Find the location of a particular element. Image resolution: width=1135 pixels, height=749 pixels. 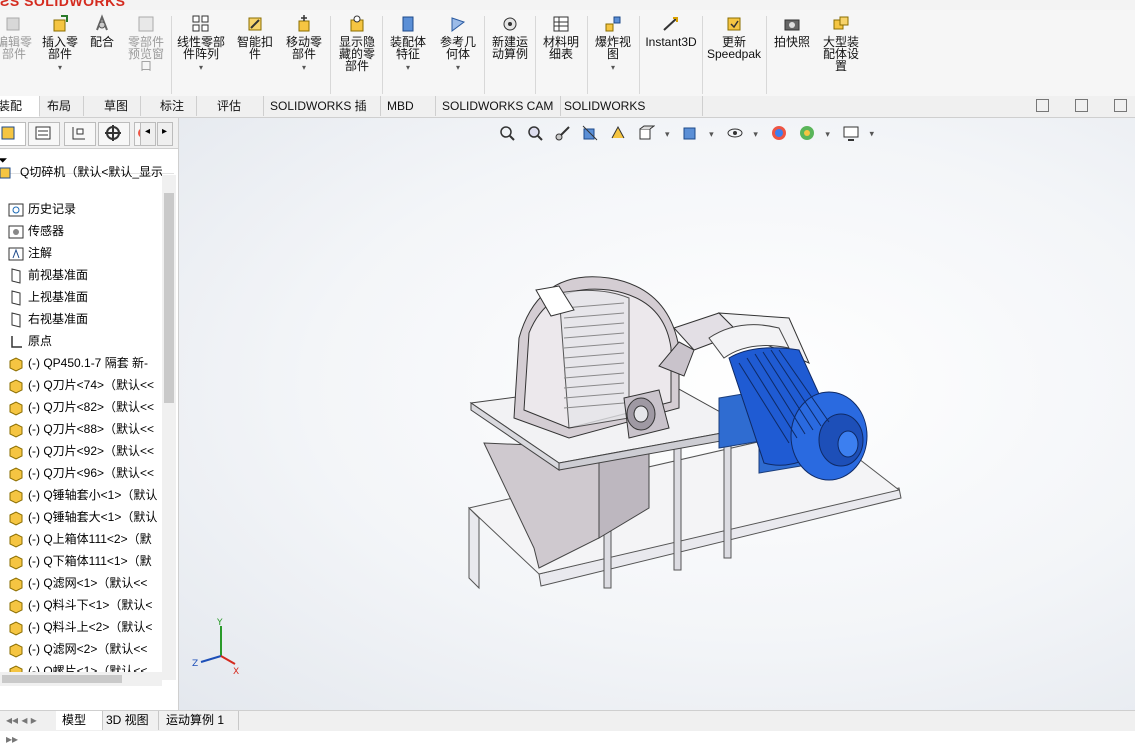

apply-scene-icon is located at coordinates (807, 133).